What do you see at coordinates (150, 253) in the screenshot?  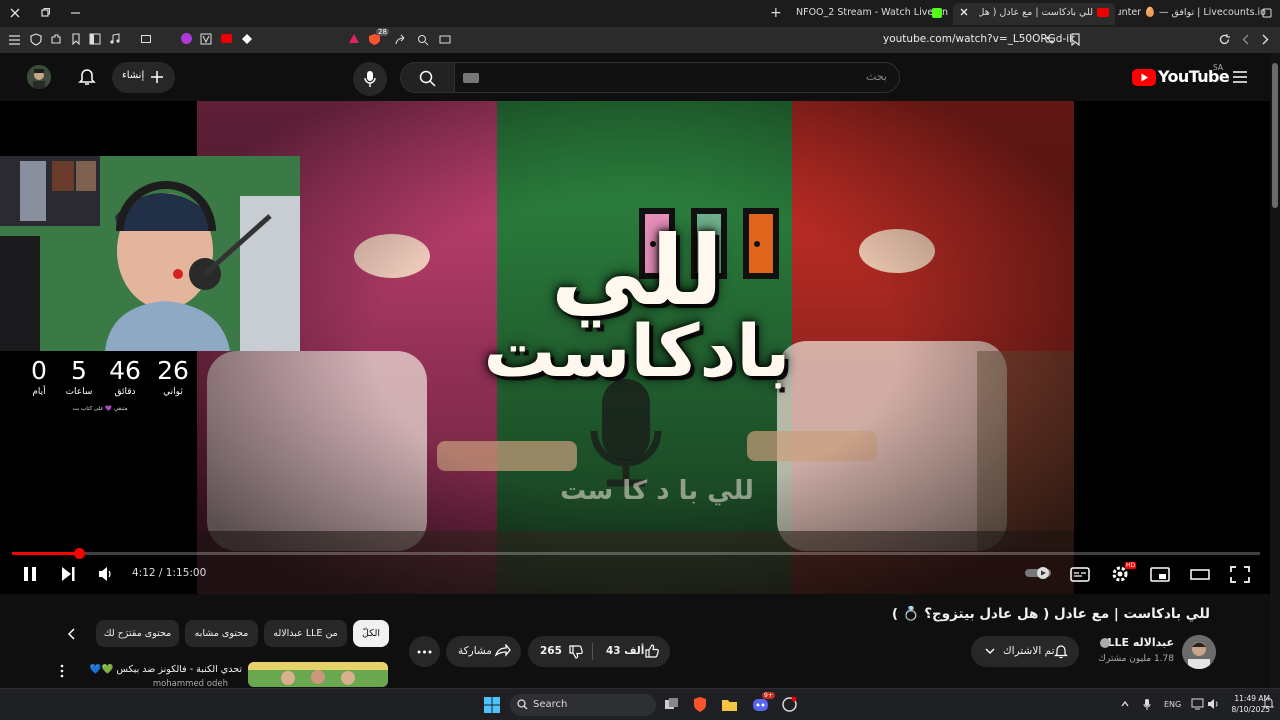 I see `streamer-webcam-image` at bounding box center [150, 253].